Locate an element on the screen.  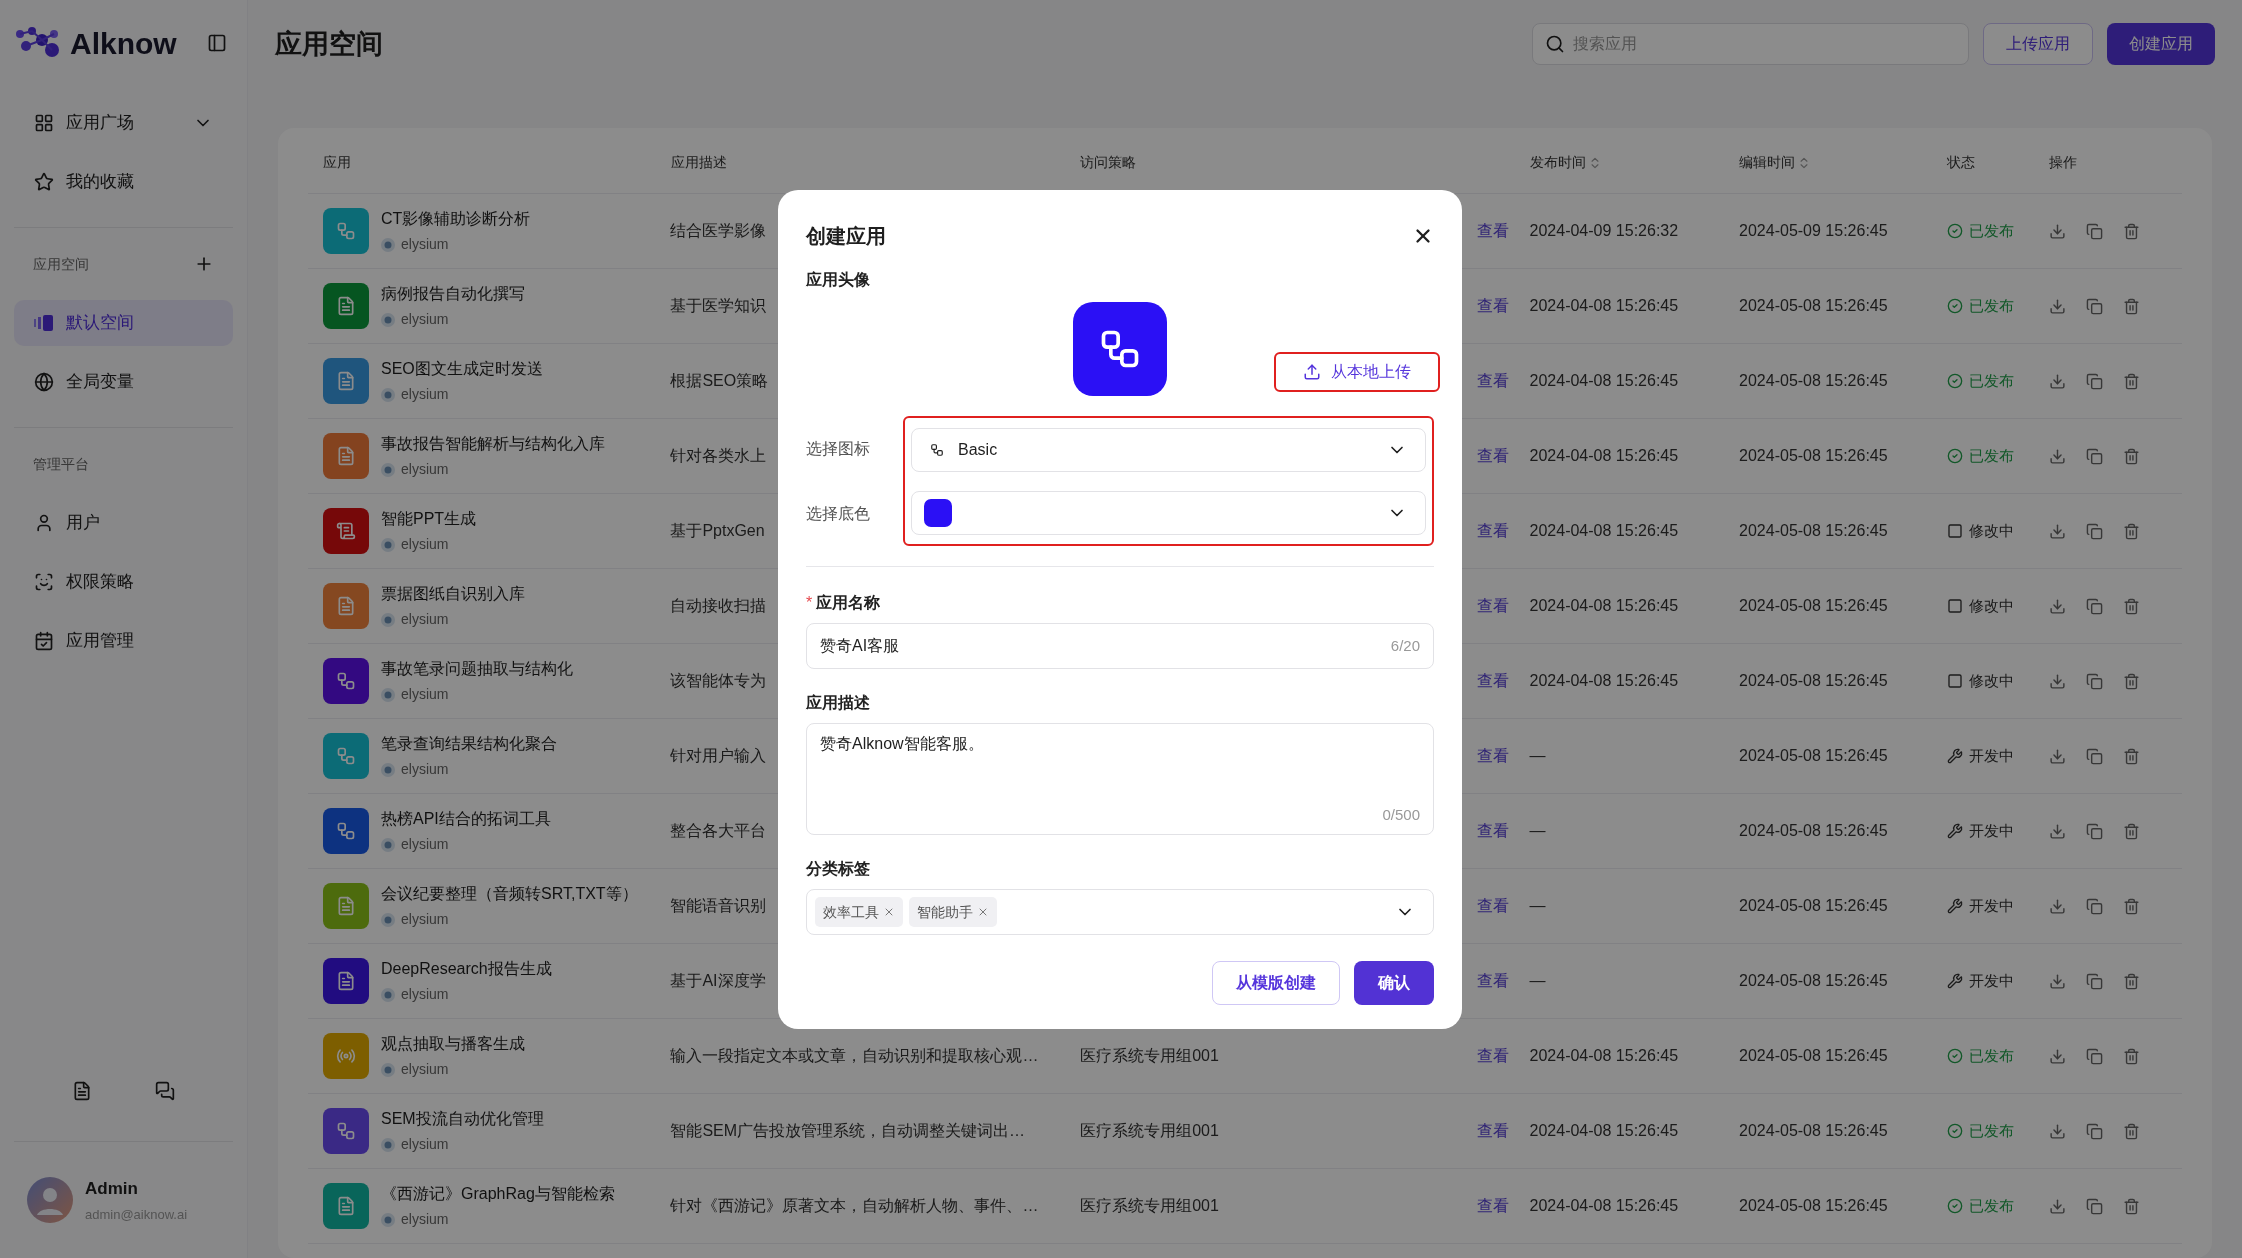
app-name: 《西游记》GraphRag与智能检索 is located at coordinates (498, 1194).